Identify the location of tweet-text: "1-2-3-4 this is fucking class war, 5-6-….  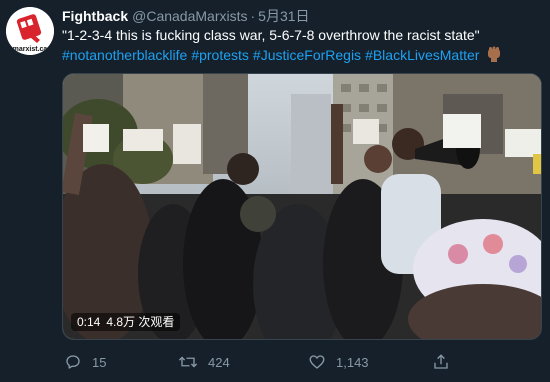
(302, 45).